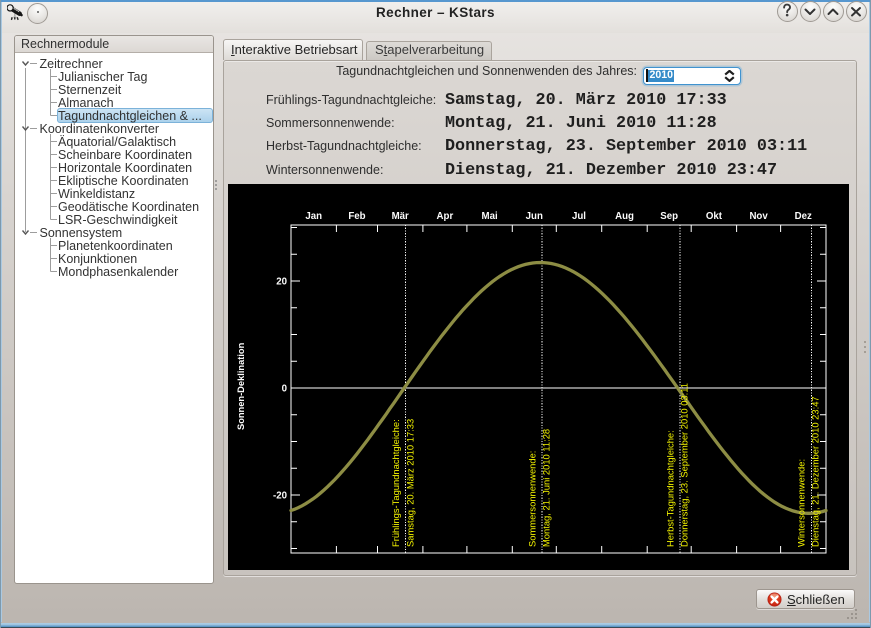 The width and height of the screenshot is (871, 628). I want to click on svg-text: Jul, so click(579, 216).